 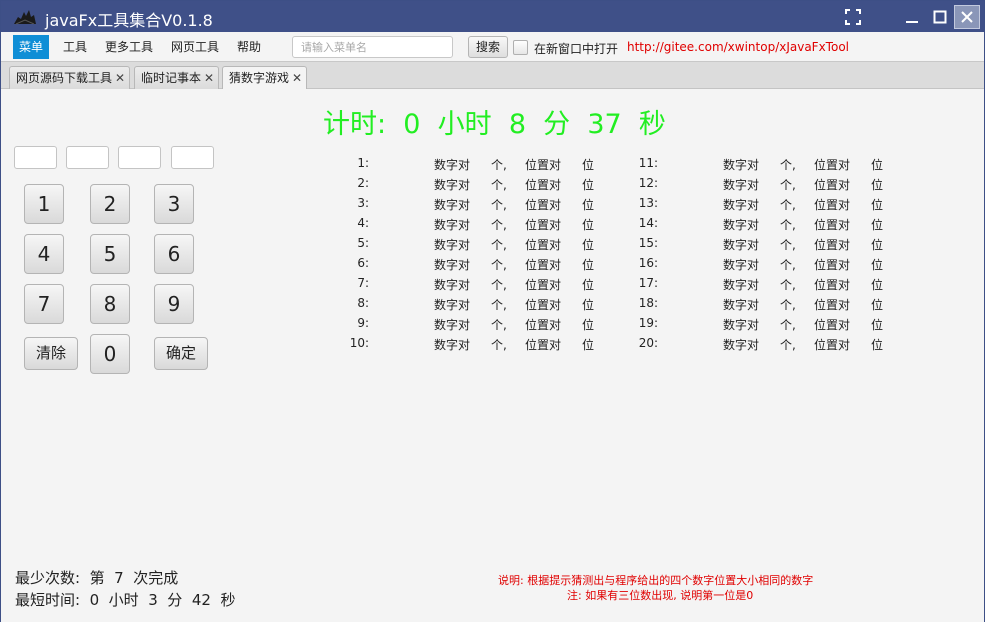 I want to click on instructions-note: 注: 如果有三位数出现, 说明第一位是0, so click(x=660, y=595).